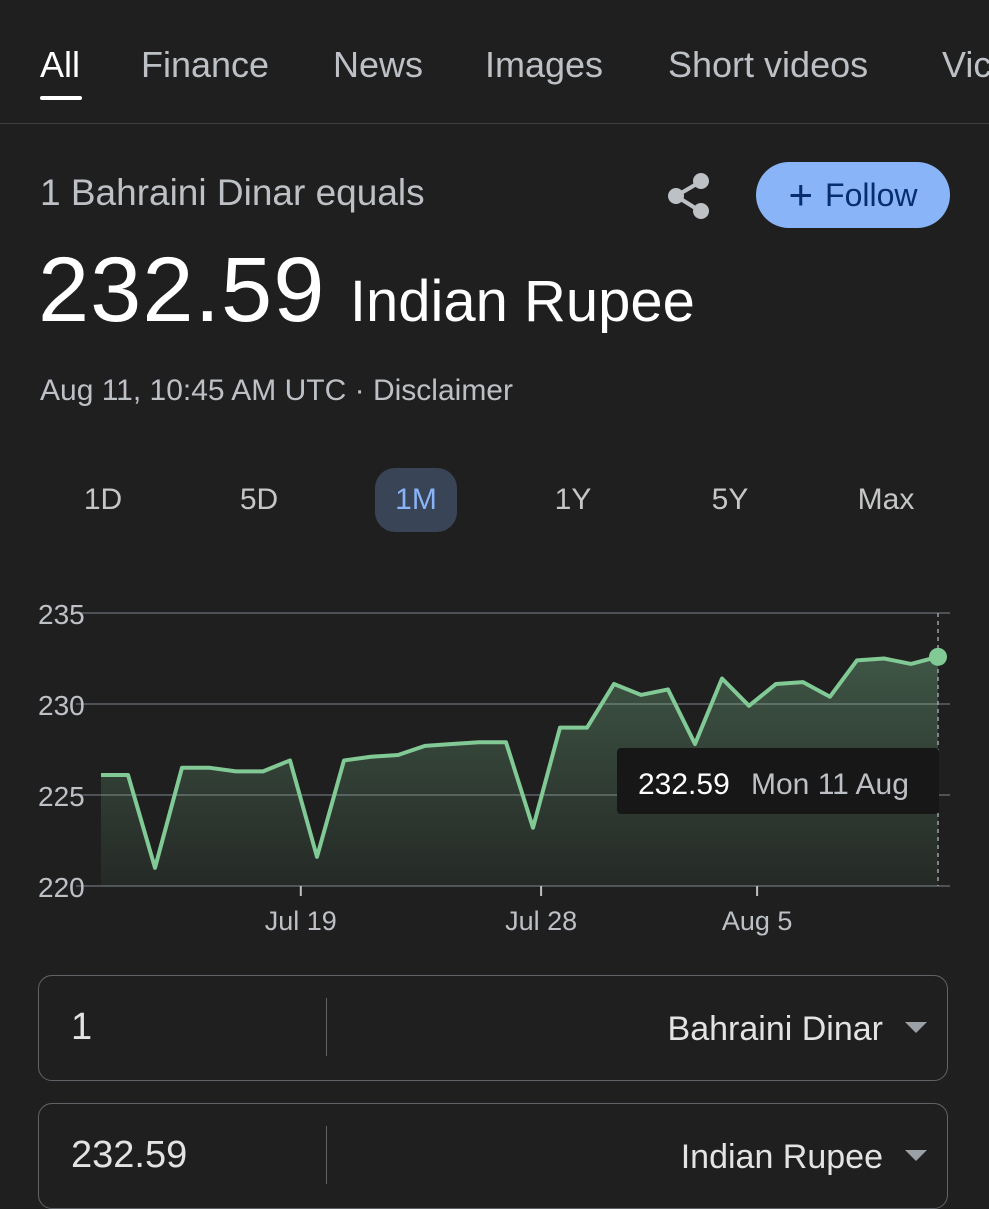  Describe the element at coordinates (232, 192) in the screenshot. I see `conversion-label: 1 Bahraini Dinar equals` at that location.